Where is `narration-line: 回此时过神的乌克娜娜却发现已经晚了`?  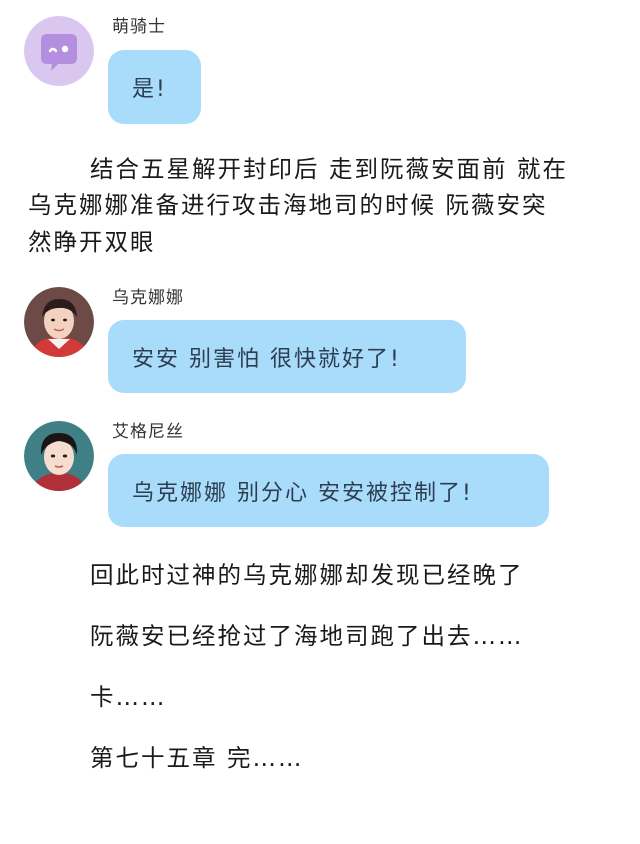
narration-line: 回此时过神的乌克娜娜却发现已经晚了 is located at coordinates (307, 575).